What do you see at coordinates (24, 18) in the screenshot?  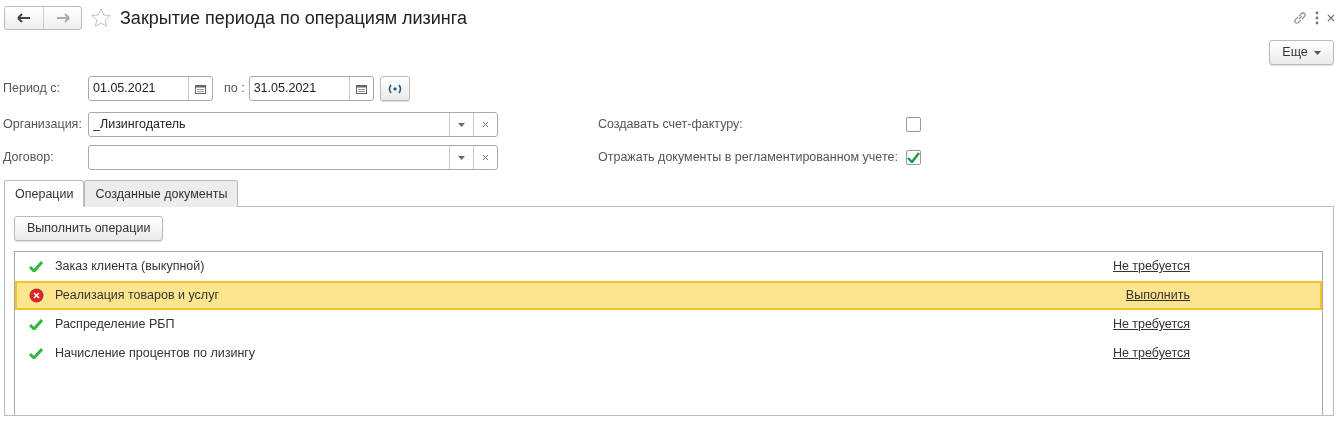 I see `back-arrow-icon` at bounding box center [24, 18].